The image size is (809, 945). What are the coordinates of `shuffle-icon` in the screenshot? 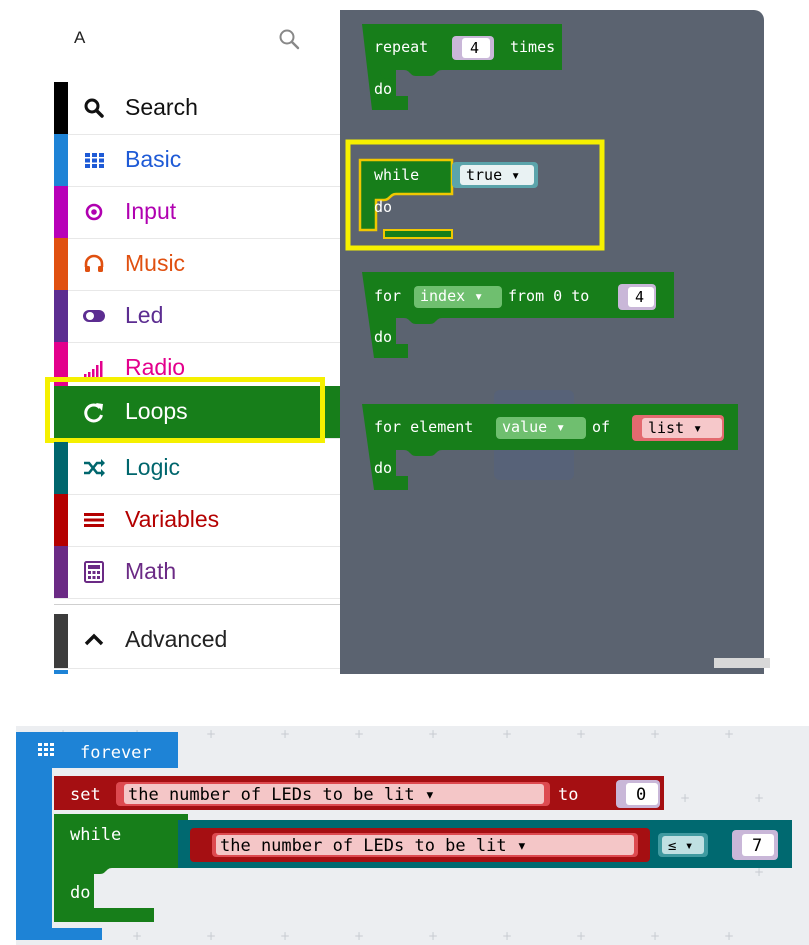 It's located at (94, 468).